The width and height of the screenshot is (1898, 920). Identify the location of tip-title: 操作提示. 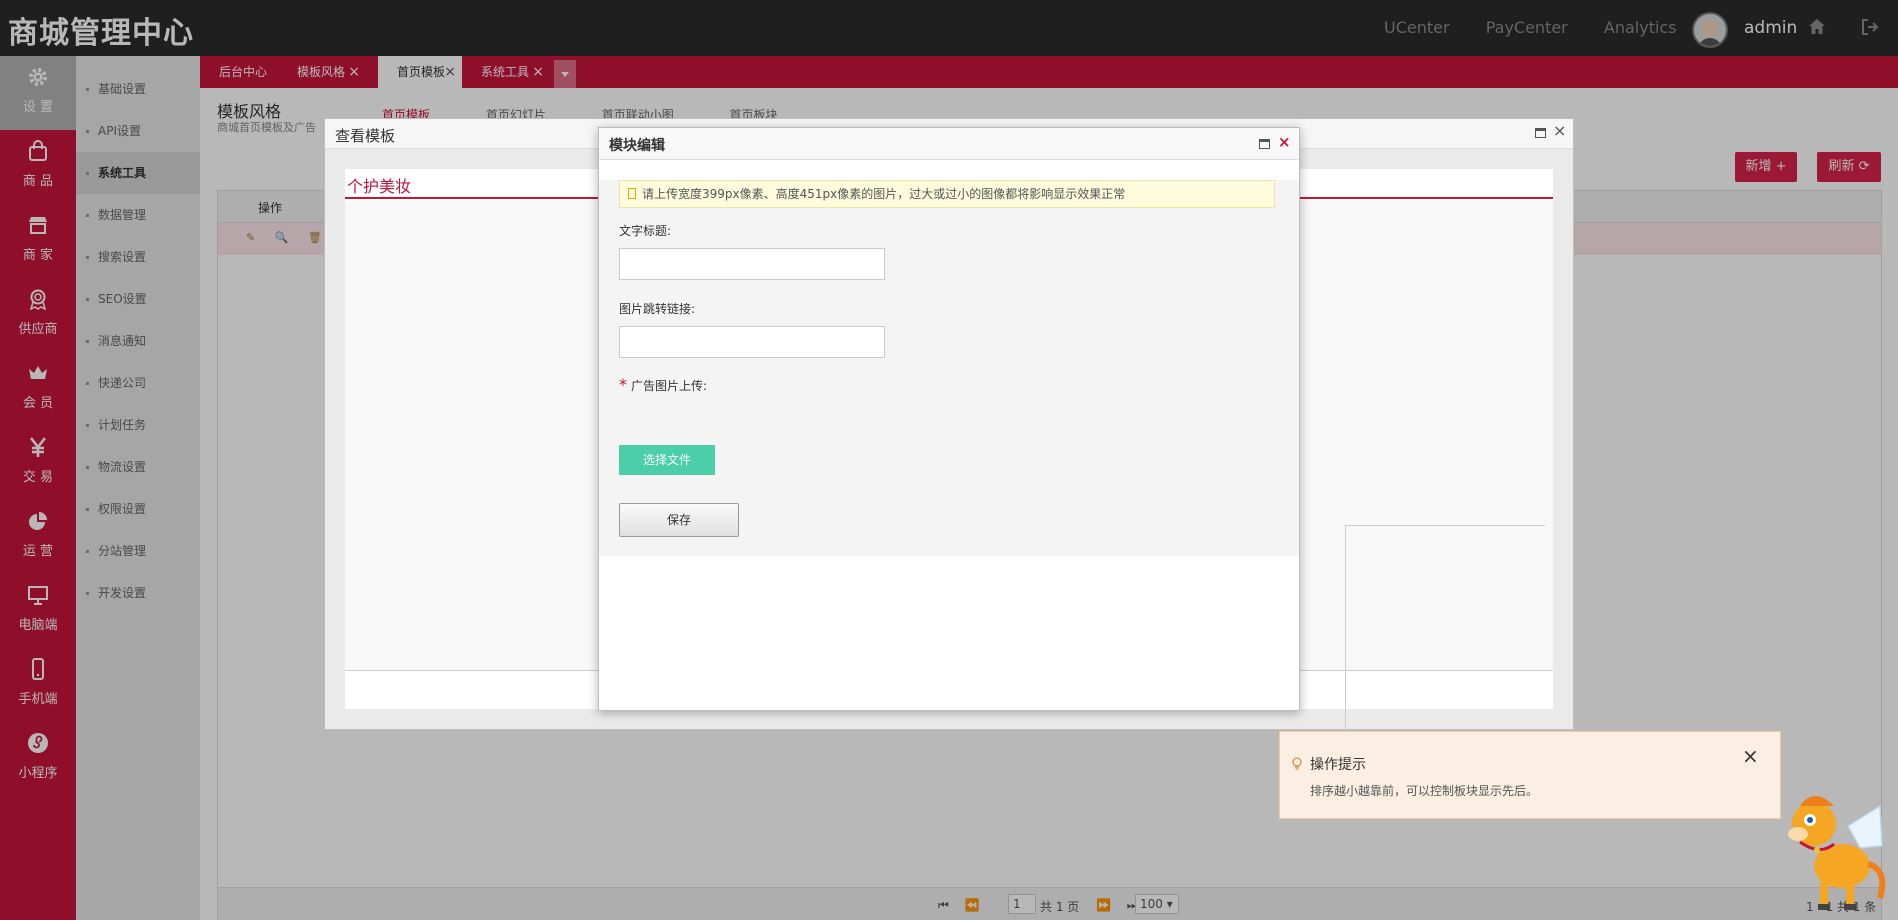
(1338, 765).